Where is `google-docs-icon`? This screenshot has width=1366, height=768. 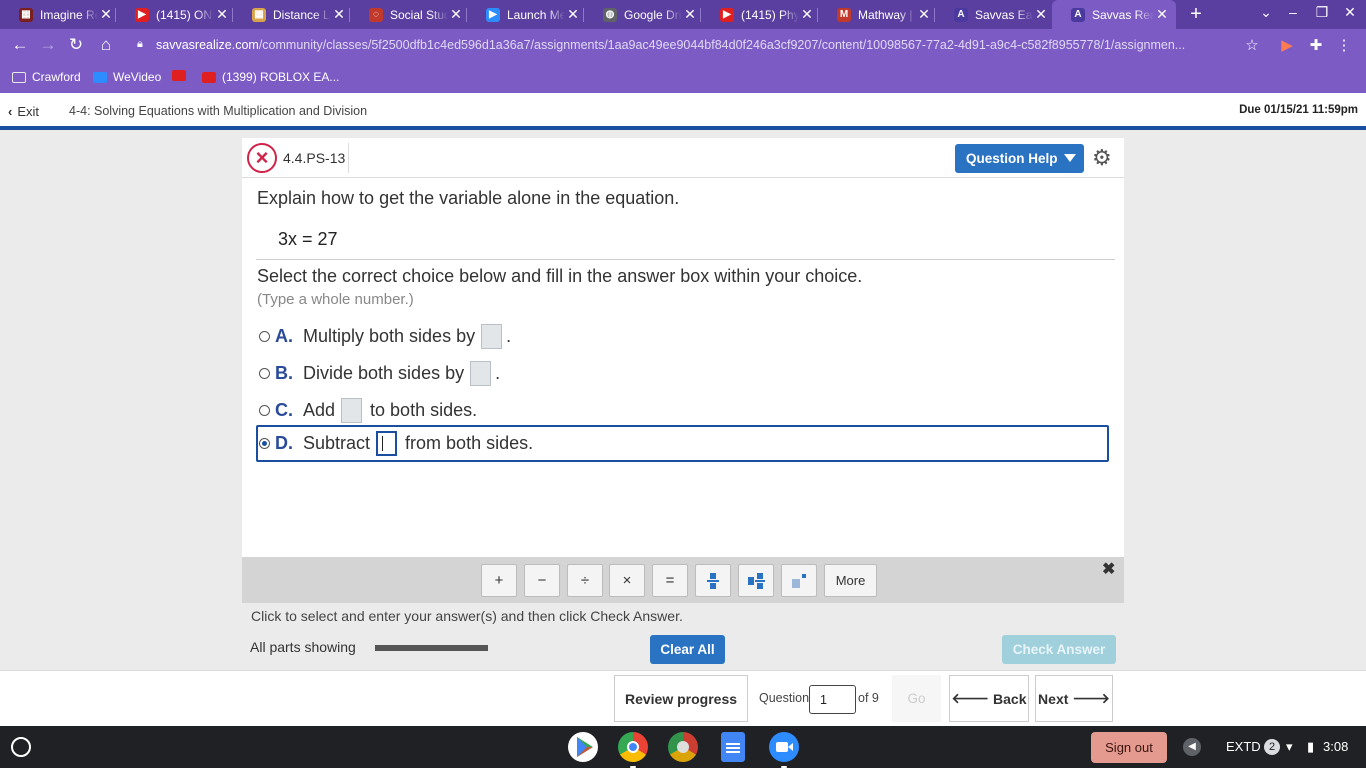
google-docs-icon is located at coordinates (733, 747).